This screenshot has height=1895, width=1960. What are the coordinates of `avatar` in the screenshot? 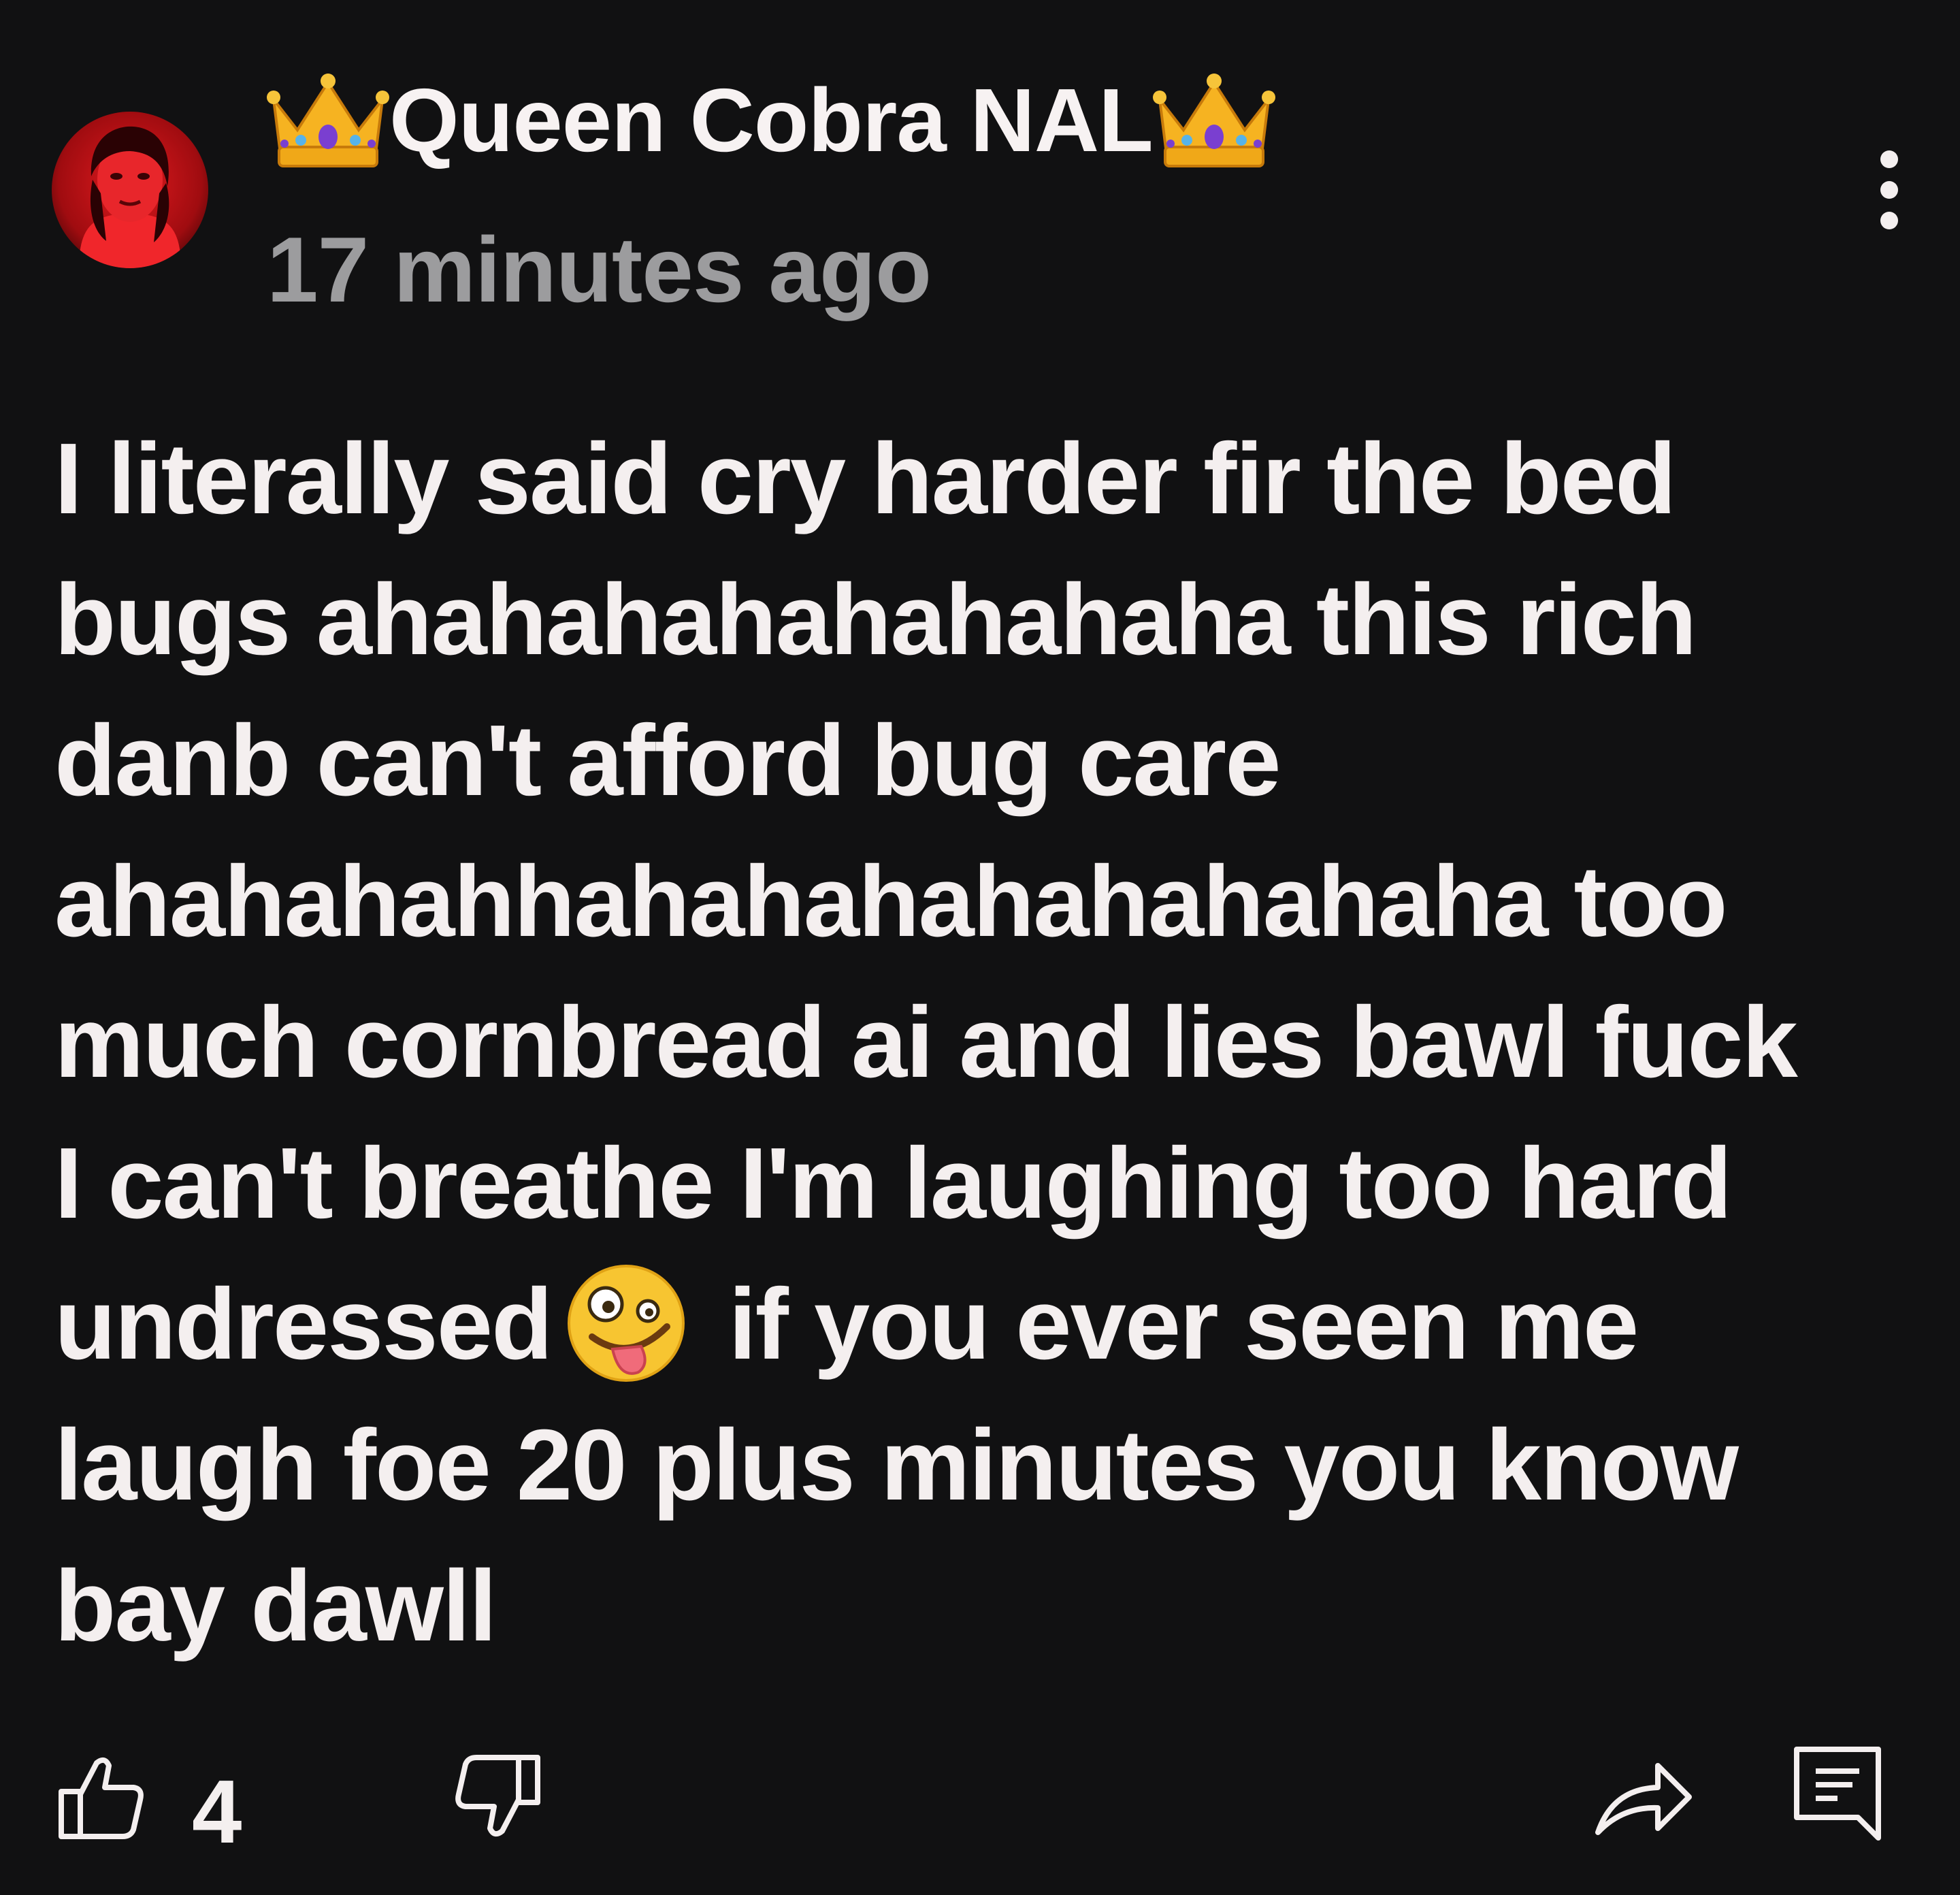 It's located at (130, 190).